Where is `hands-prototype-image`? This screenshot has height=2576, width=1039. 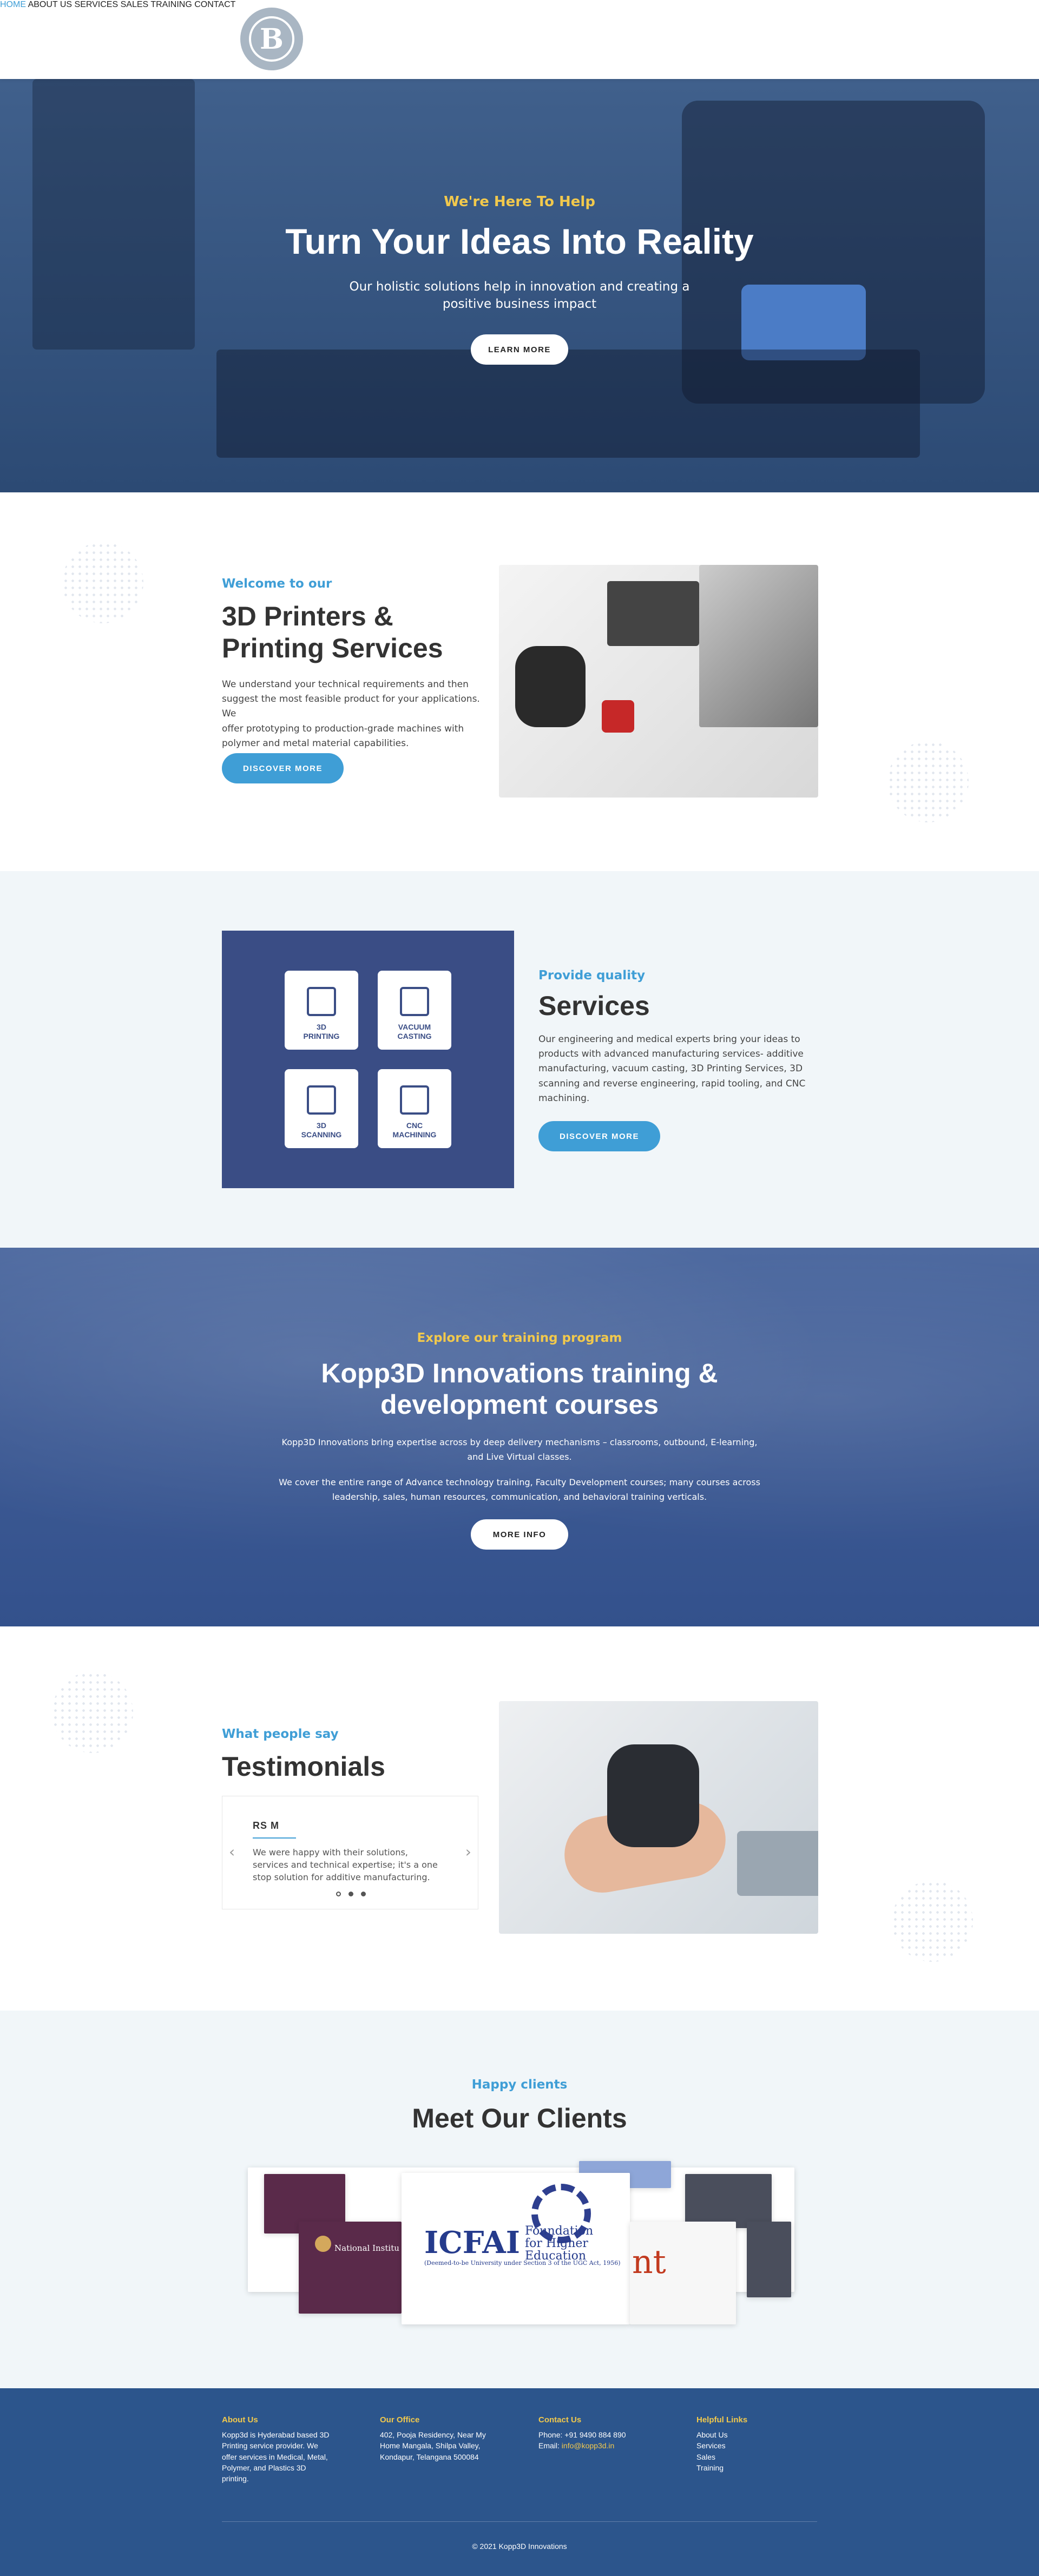
hands-prototype-image is located at coordinates (658, 1817).